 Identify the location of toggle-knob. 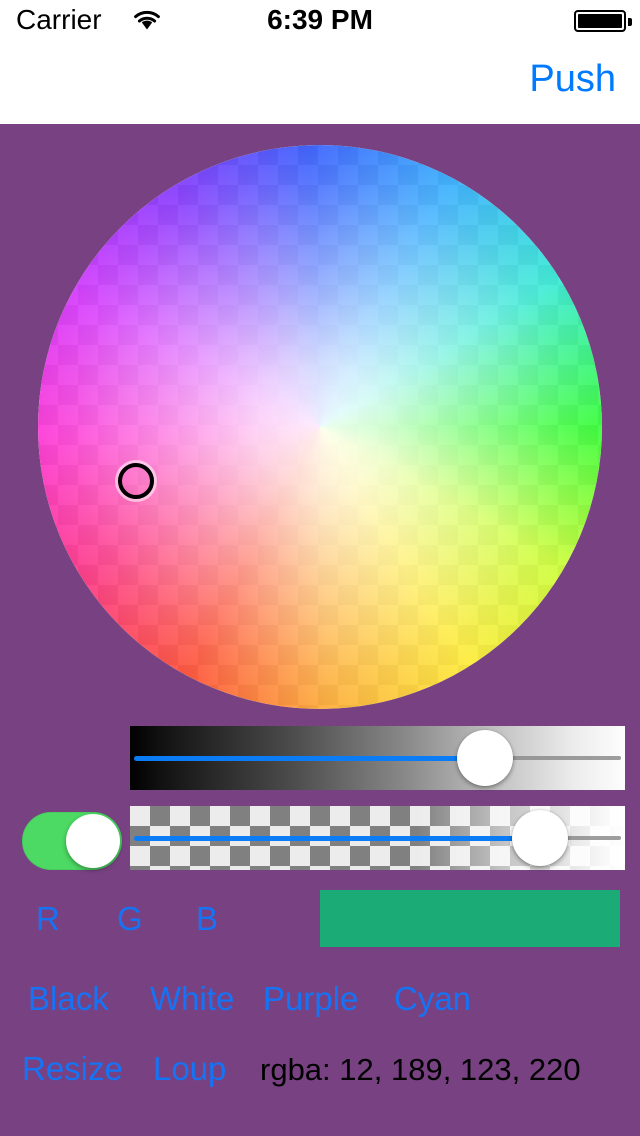
(93, 841).